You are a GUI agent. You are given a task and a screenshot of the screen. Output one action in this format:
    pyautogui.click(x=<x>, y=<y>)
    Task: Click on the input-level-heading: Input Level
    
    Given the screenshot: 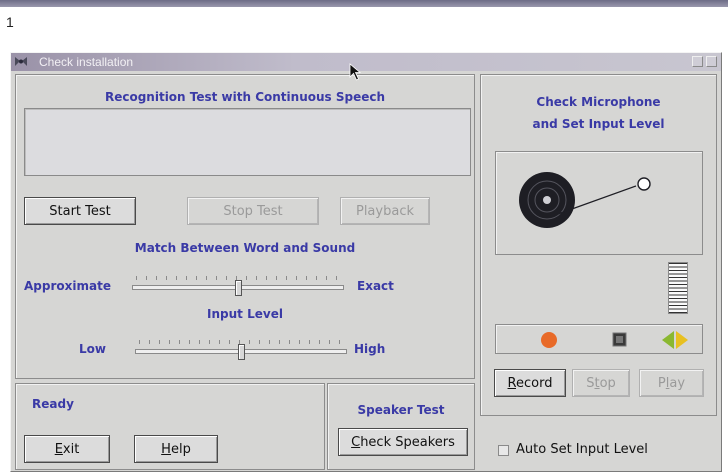 What is the action you would take?
    pyautogui.click(x=245, y=314)
    